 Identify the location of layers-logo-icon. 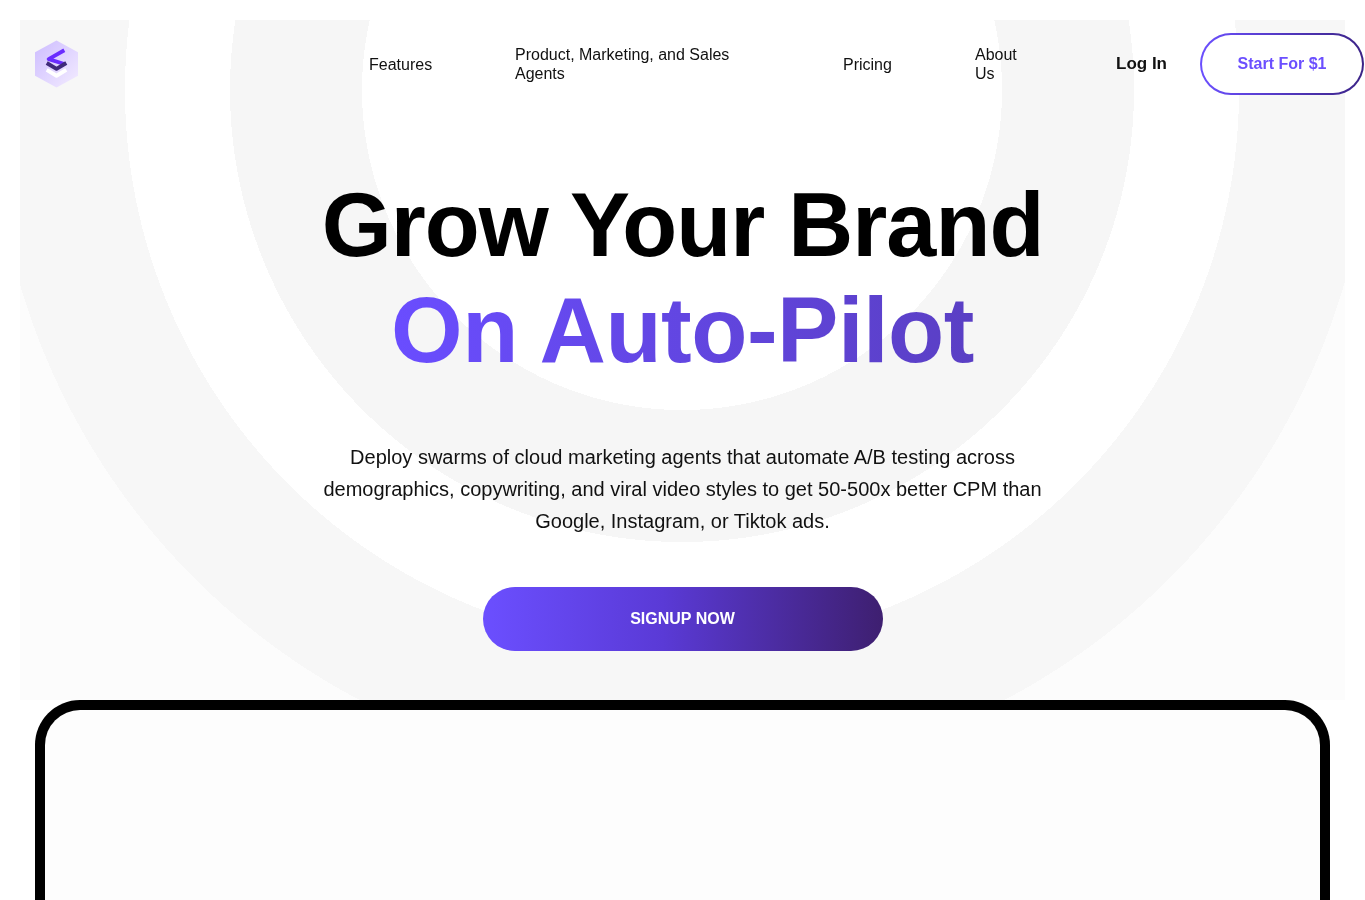
(56, 64).